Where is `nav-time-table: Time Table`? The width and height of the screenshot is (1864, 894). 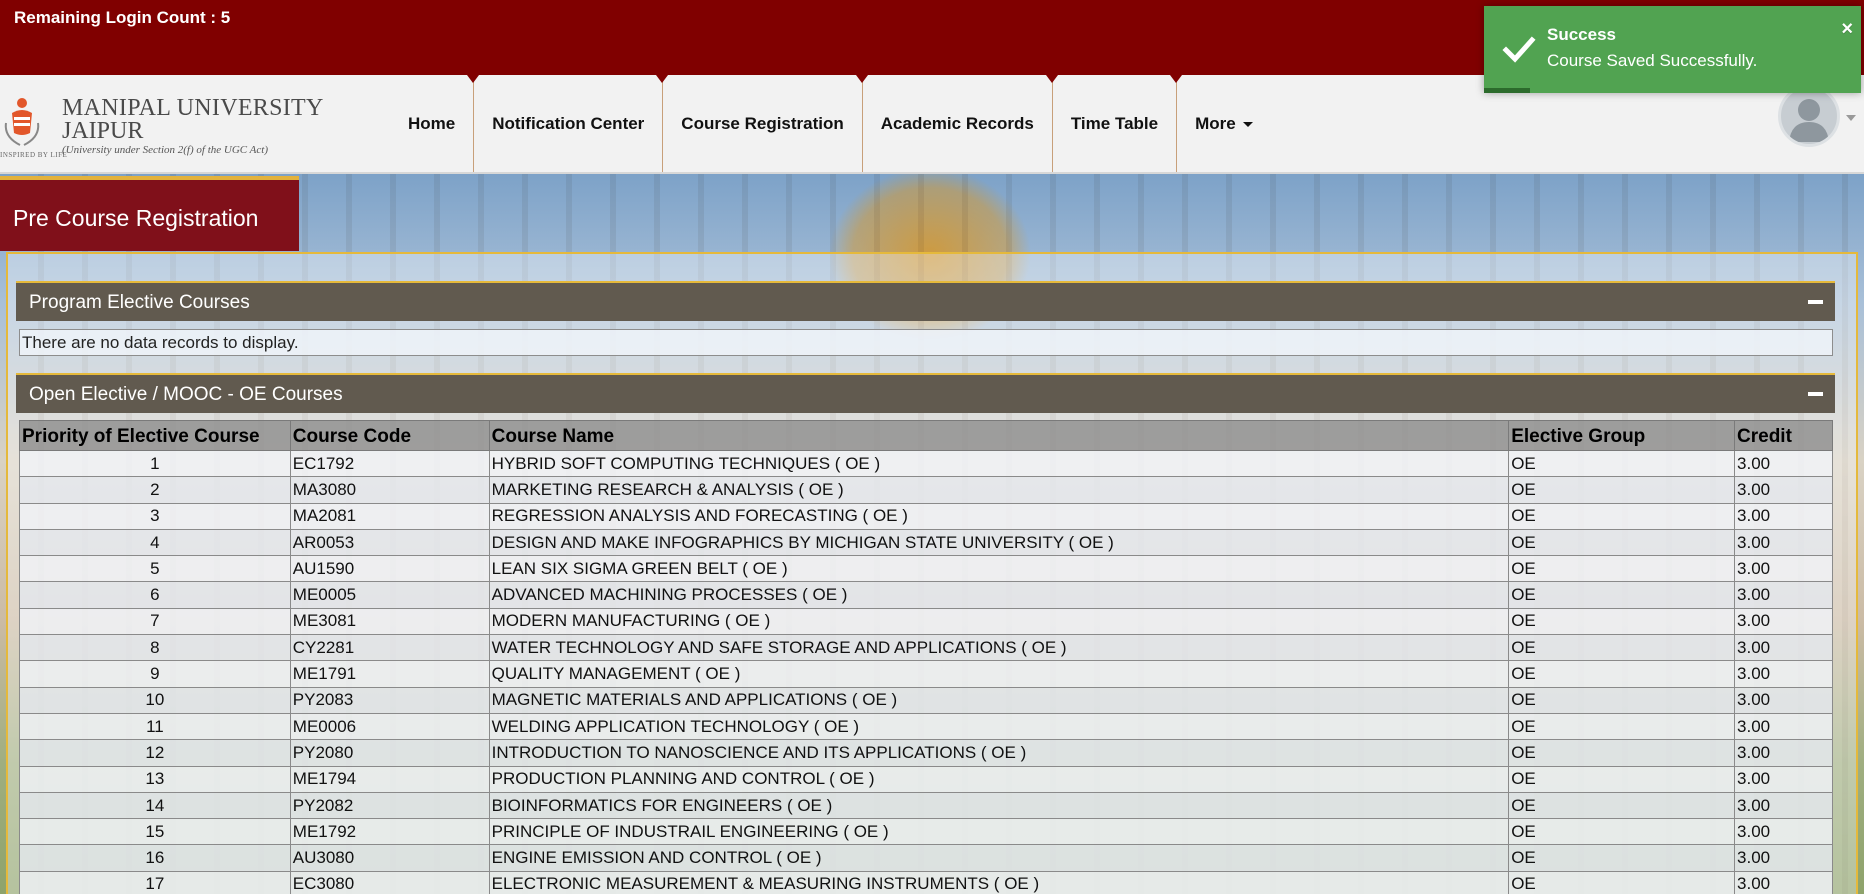
nav-time-table: Time Table is located at coordinates (1118, 123).